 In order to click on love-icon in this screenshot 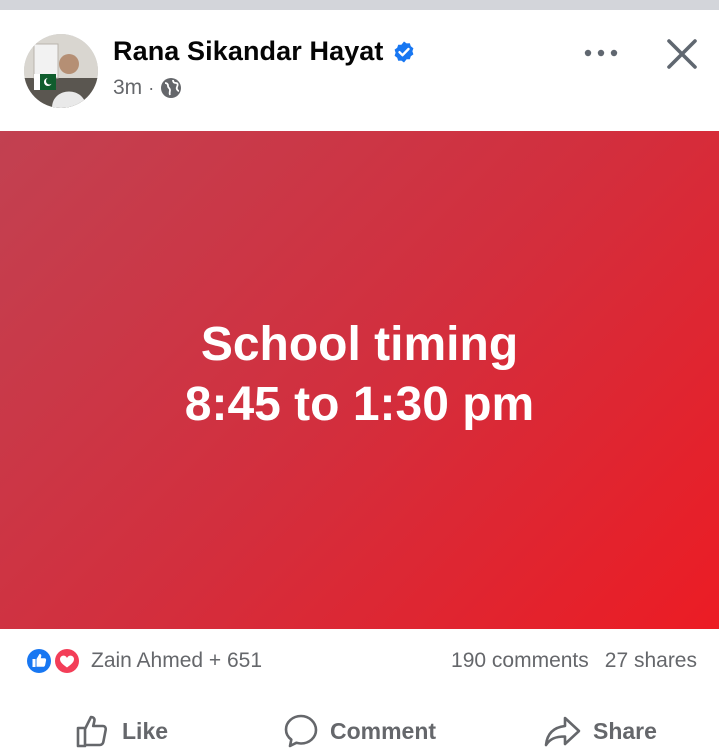, I will do `click(67, 661)`.